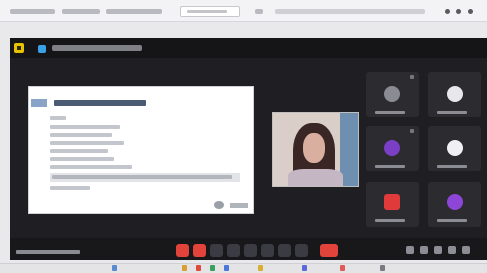 The width and height of the screenshot is (487, 273). Describe the element at coordinates (216, 250) in the screenshot. I see `share-screen-icon` at that location.